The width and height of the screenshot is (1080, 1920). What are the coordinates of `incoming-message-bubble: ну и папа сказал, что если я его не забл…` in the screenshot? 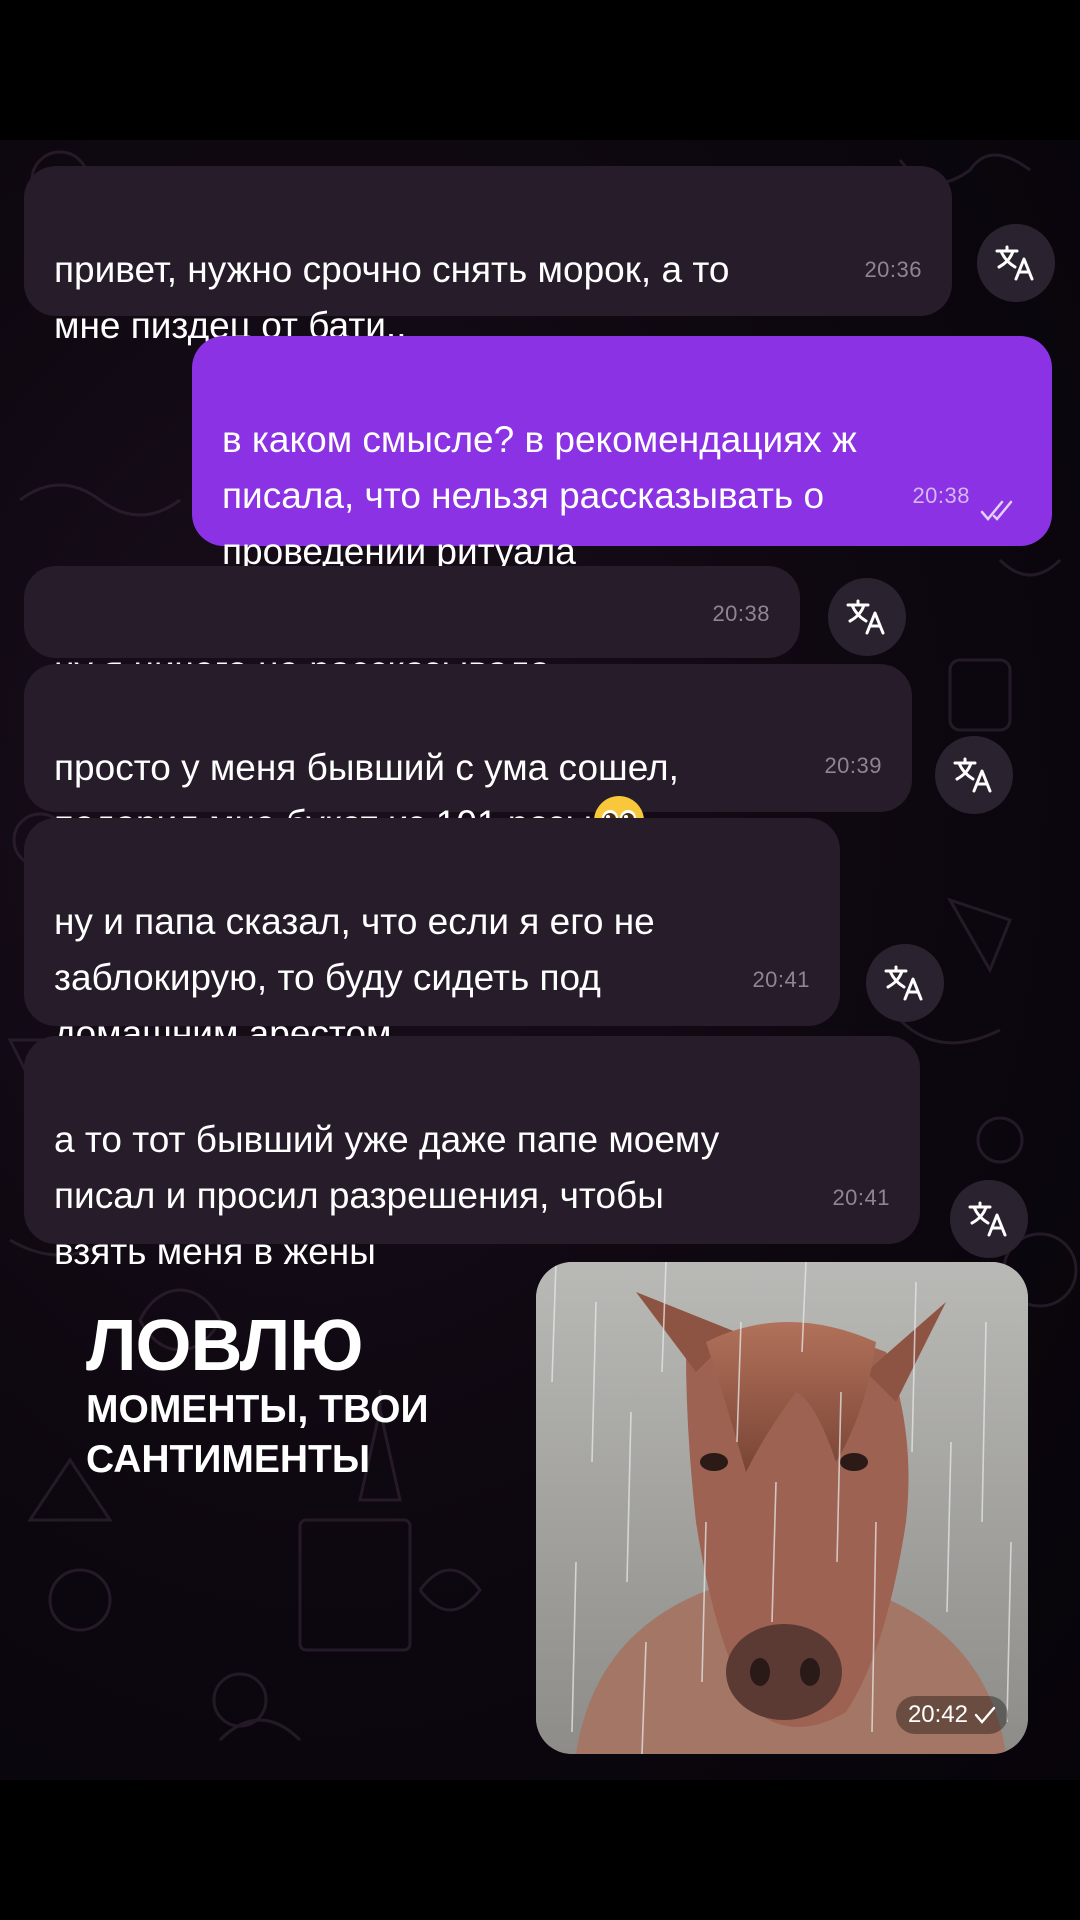 It's located at (432, 936).